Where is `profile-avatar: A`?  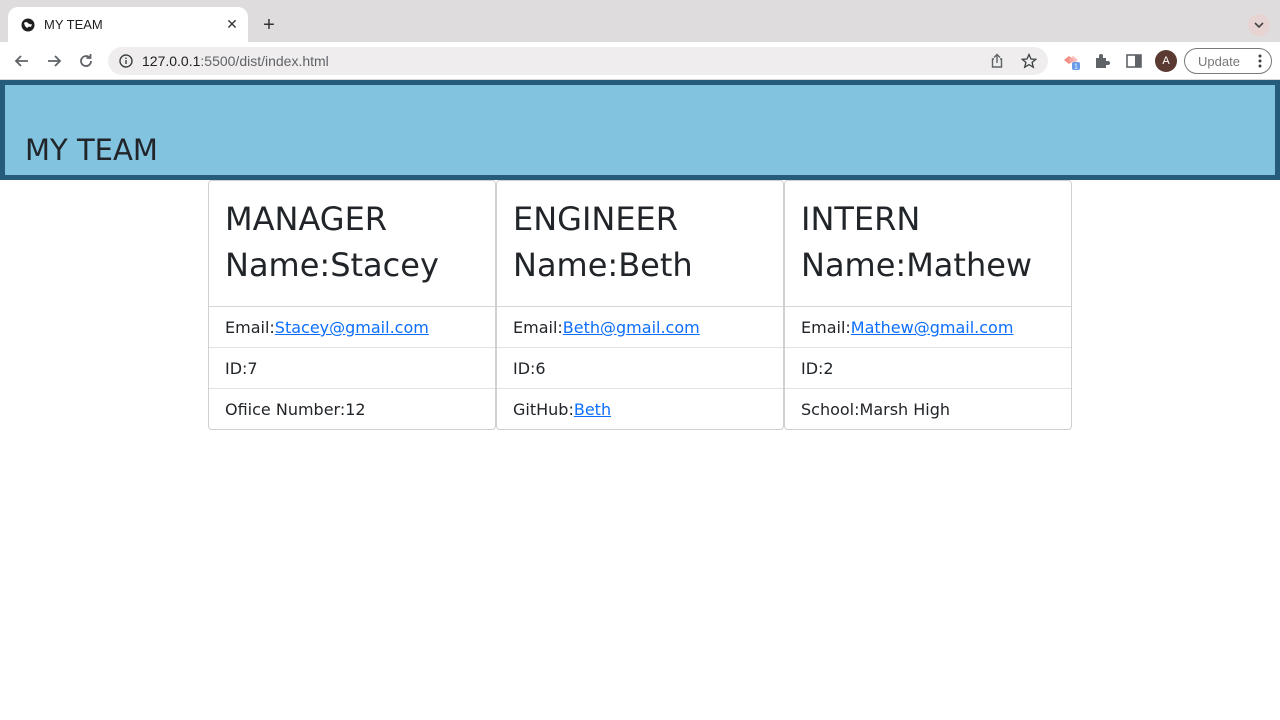
profile-avatar: A is located at coordinates (1166, 61).